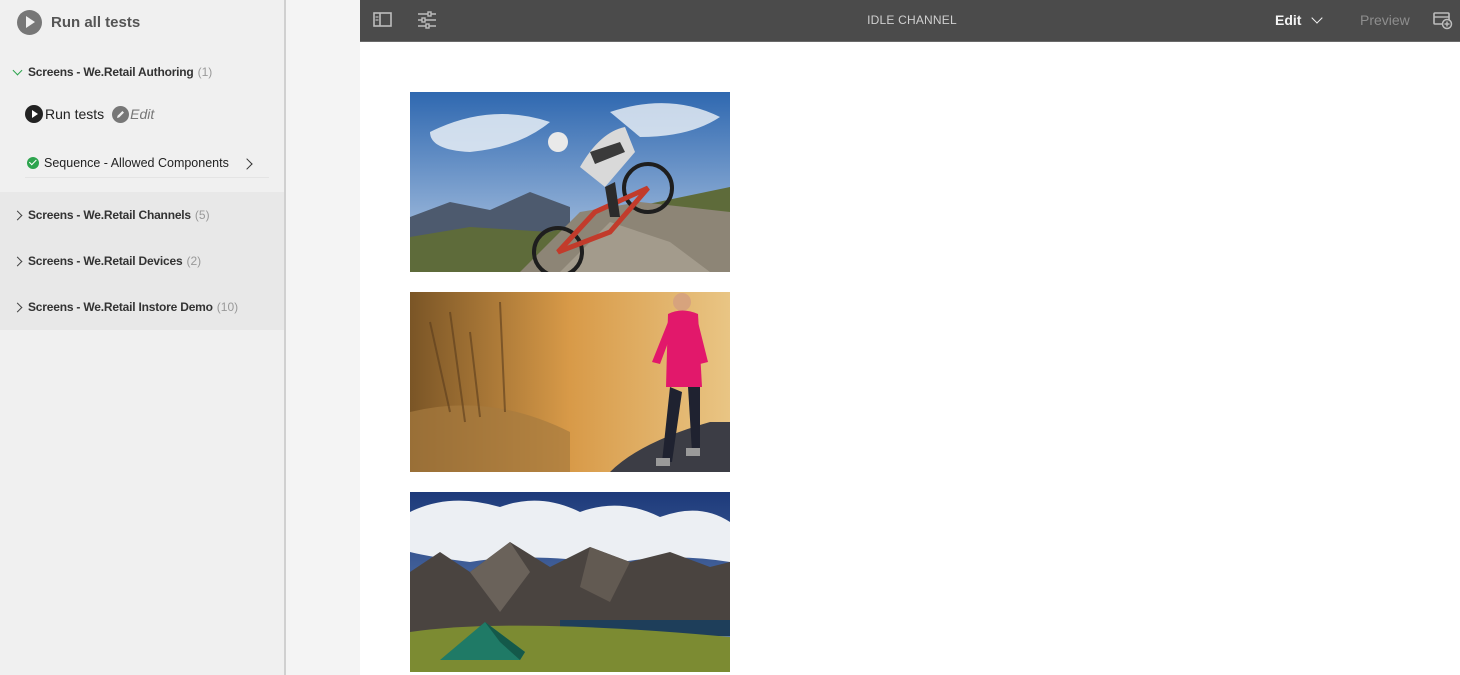 Image resolution: width=1460 pixels, height=675 pixels. Describe the element at coordinates (120, 307) in the screenshot. I see `test-group-title: Screens - We.Retail Instore Demo` at that location.